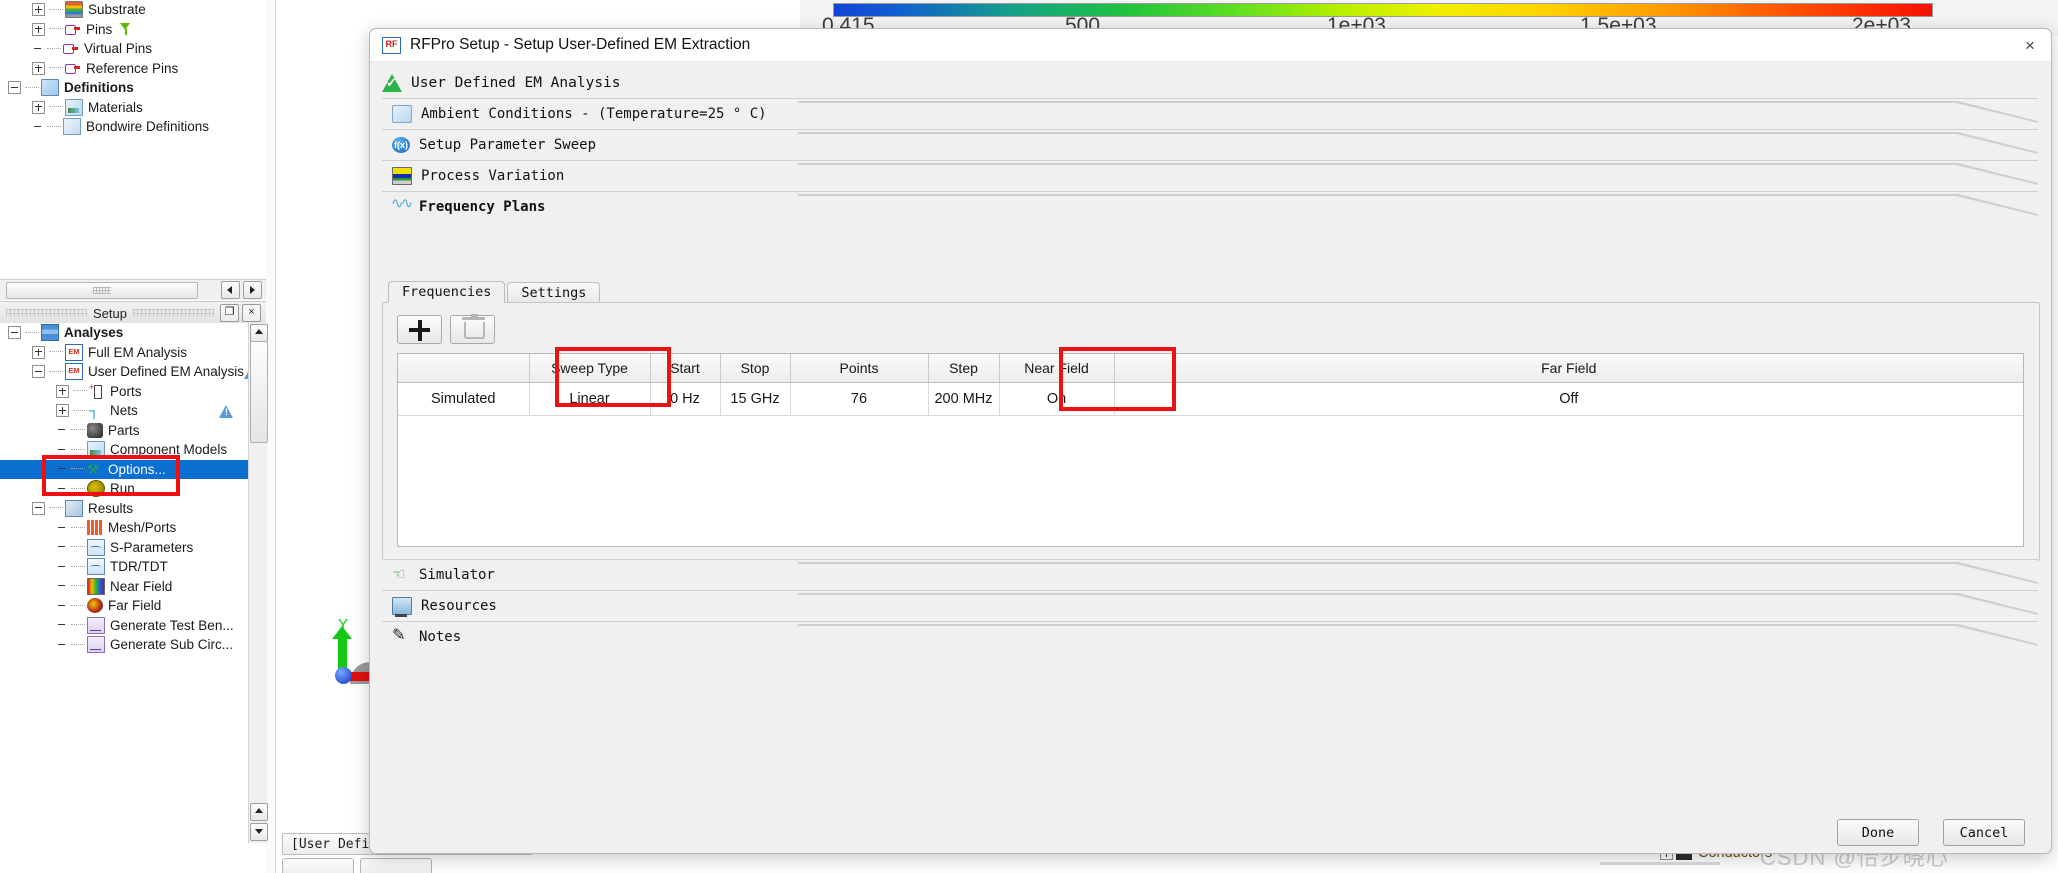  What do you see at coordinates (111, 475) in the screenshot?
I see `highlight-box-options` at bounding box center [111, 475].